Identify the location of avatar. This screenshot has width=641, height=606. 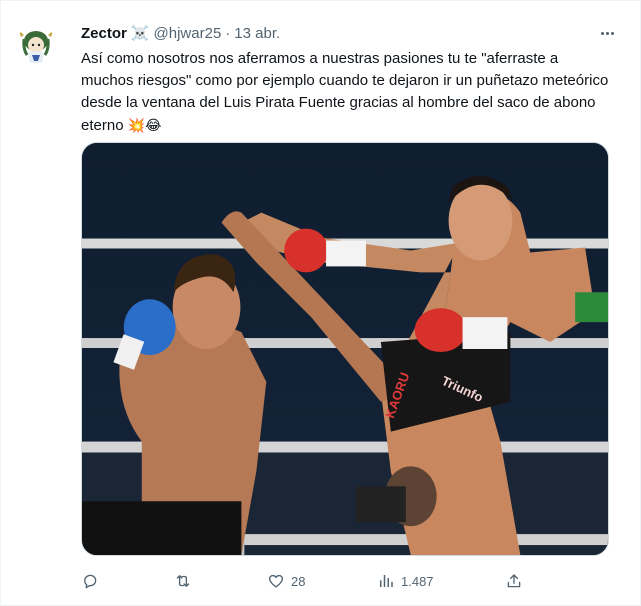
(36, 46).